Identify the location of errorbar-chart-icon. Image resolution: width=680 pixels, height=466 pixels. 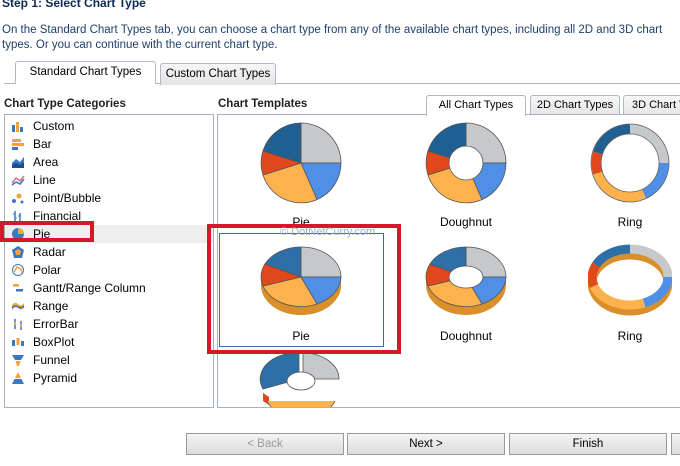
(18, 324).